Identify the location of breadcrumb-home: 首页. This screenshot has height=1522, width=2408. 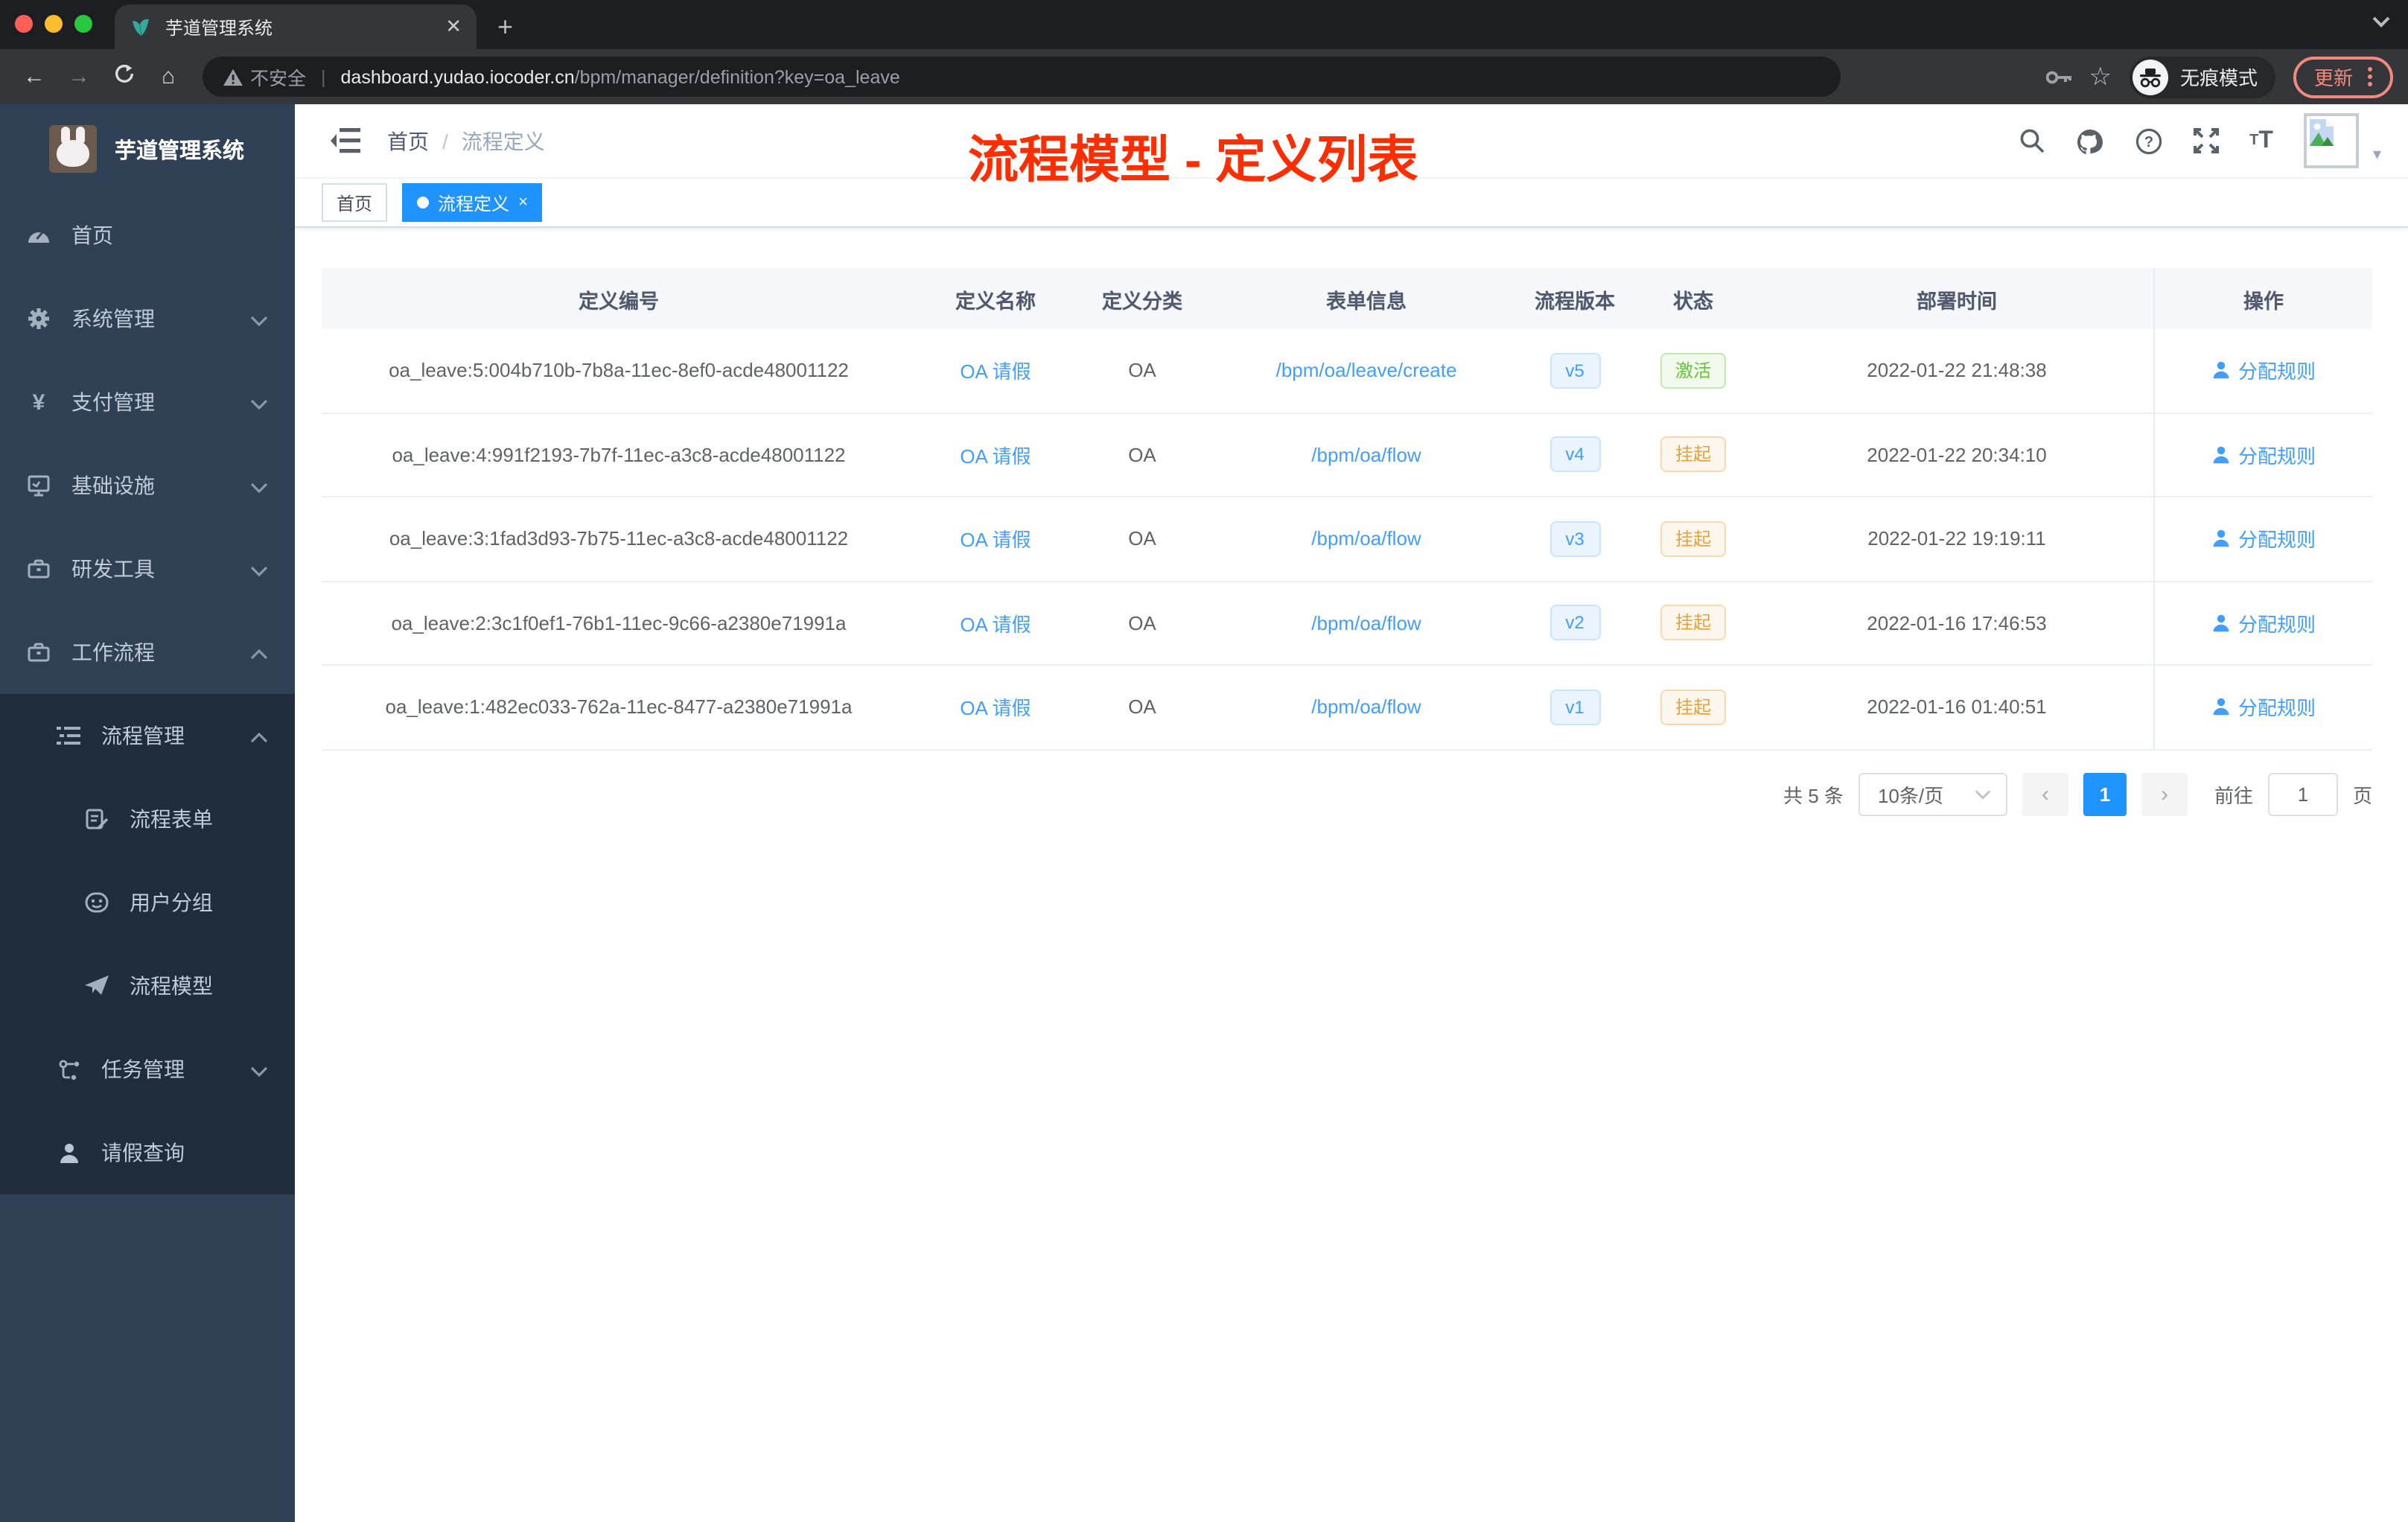
(408, 141).